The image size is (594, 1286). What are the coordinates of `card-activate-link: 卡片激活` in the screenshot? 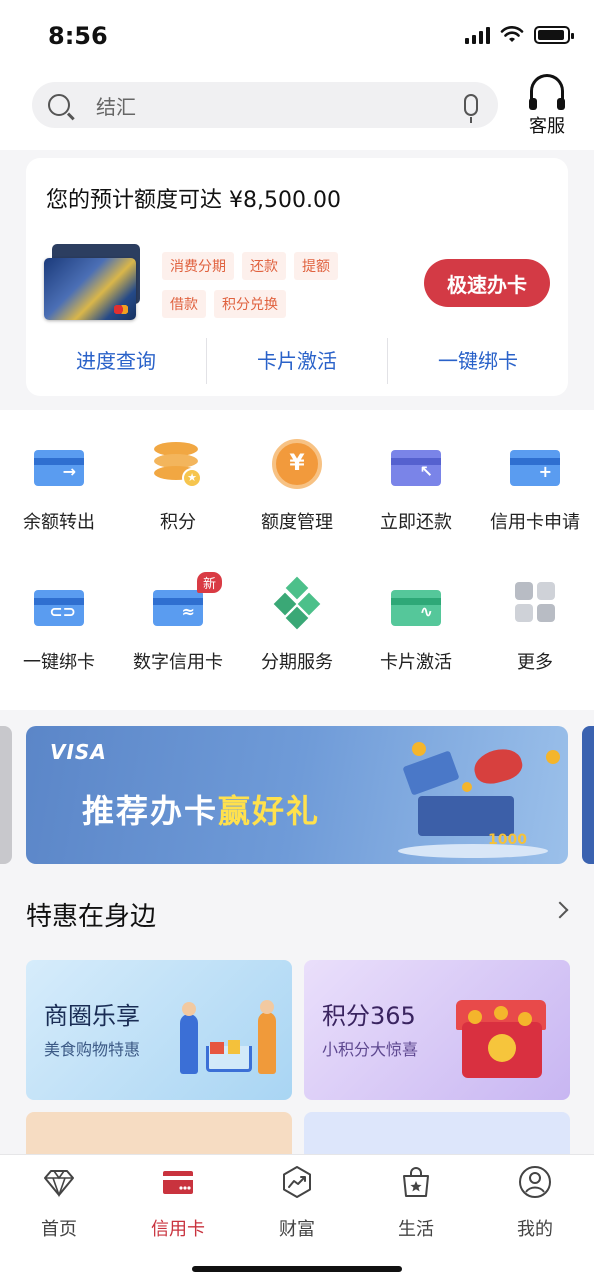 It's located at (296, 361).